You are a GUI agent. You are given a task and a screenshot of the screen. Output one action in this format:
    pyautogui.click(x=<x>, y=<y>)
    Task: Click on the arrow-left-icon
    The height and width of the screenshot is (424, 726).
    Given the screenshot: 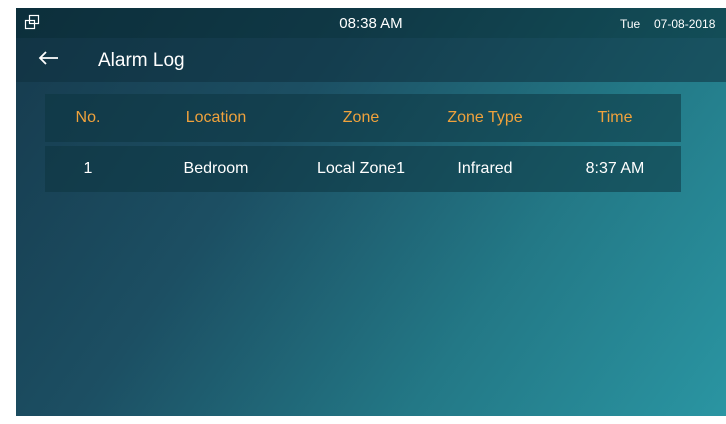 What is the action you would take?
    pyautogui.click(x=49, y=60)
    